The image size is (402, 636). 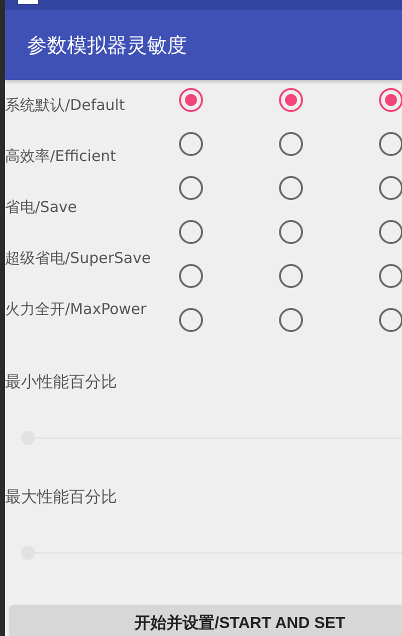 I want to click on slider-label: 最大性能百分比, so click(x=61, y=497).